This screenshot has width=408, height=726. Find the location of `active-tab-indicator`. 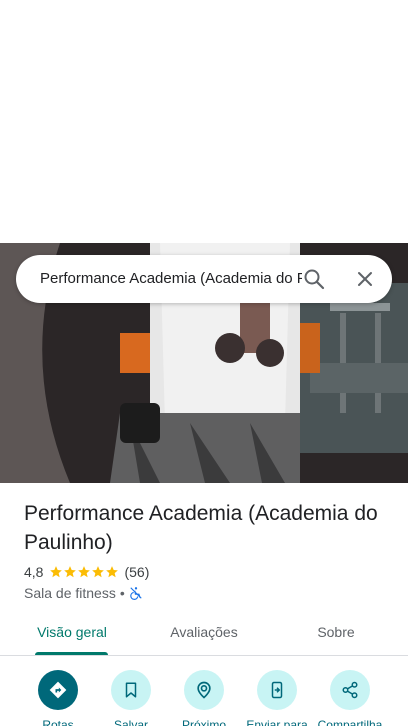

active-tab-indicator is located at coordinates (71, 653).